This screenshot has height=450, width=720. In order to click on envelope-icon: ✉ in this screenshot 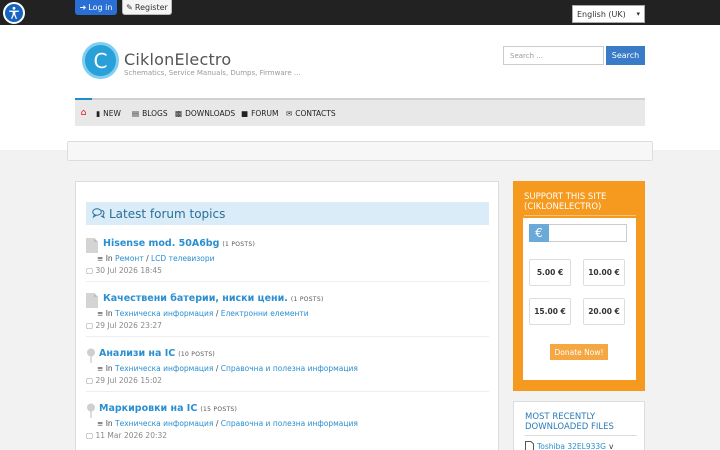, I will do `click(289, 113)`.